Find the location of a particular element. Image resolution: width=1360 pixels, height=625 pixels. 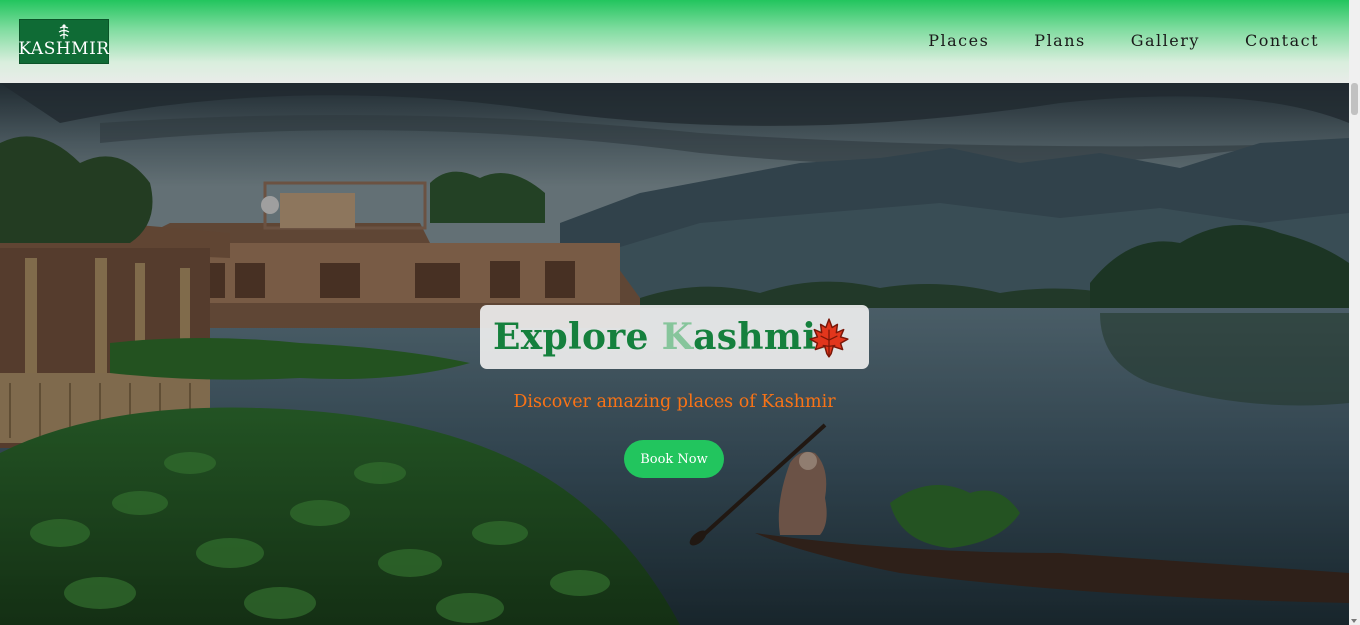

hero-title-solid: Explore is located at coordinates (577, 337).